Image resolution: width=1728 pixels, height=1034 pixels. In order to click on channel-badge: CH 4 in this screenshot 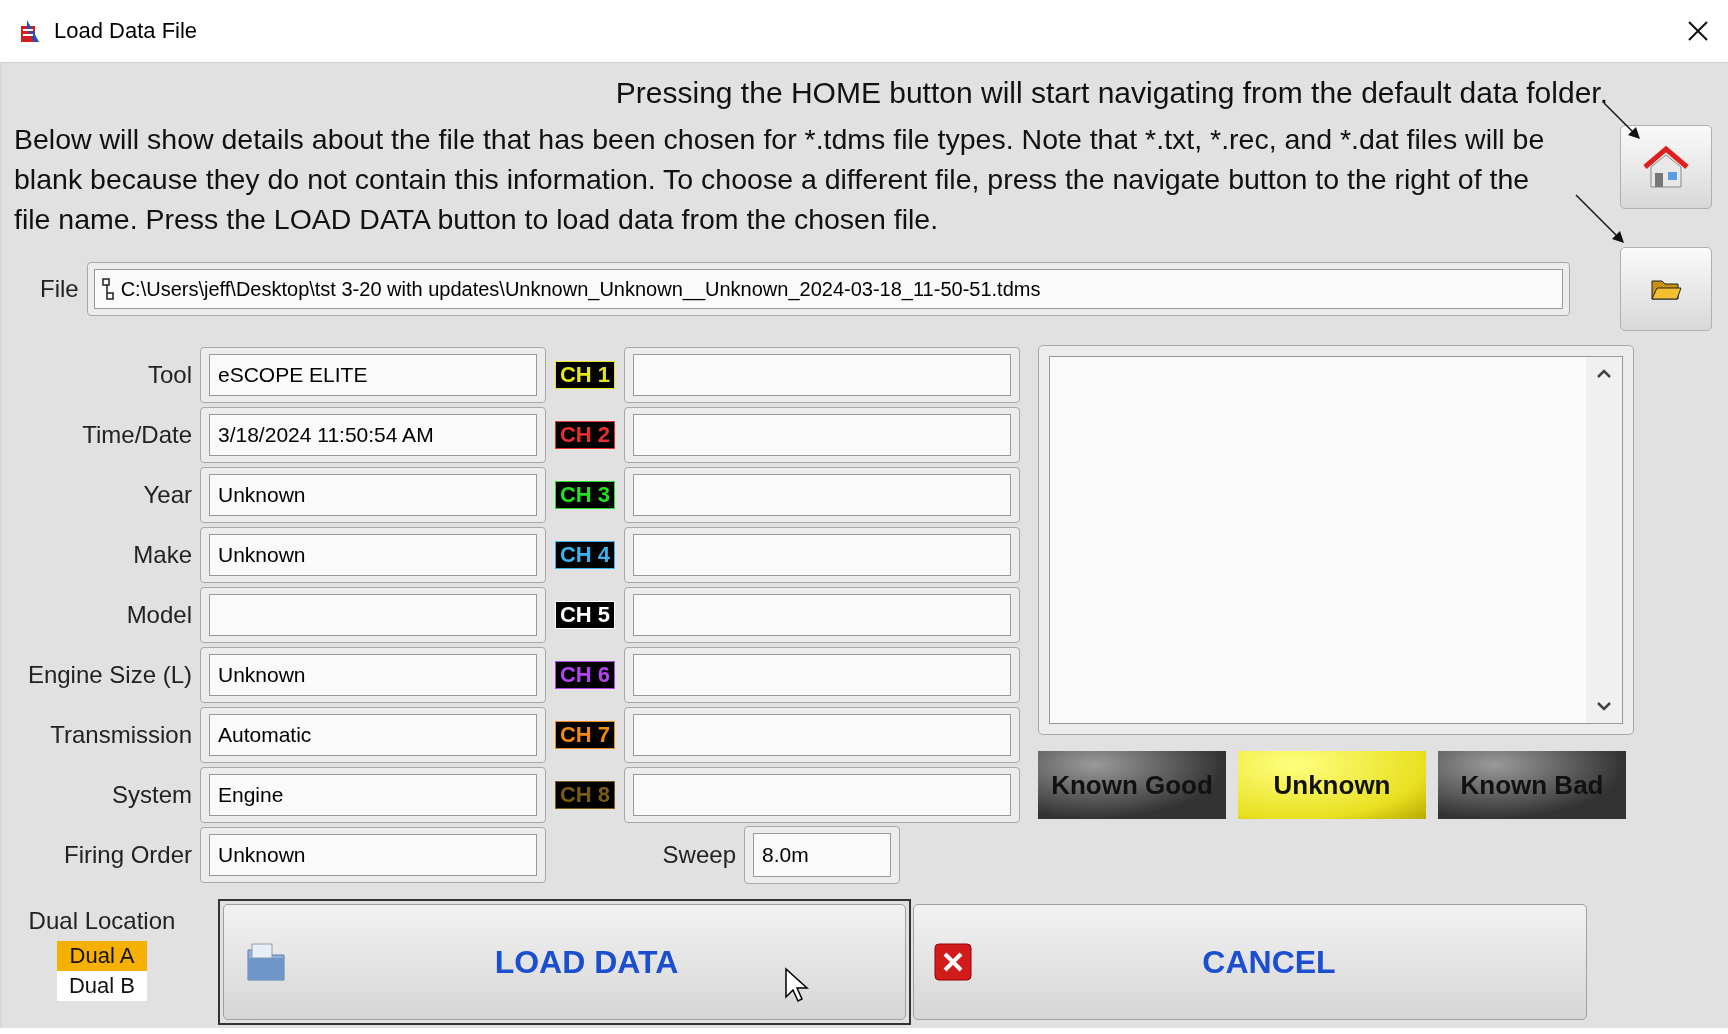, I will do `click(585, 555)`.